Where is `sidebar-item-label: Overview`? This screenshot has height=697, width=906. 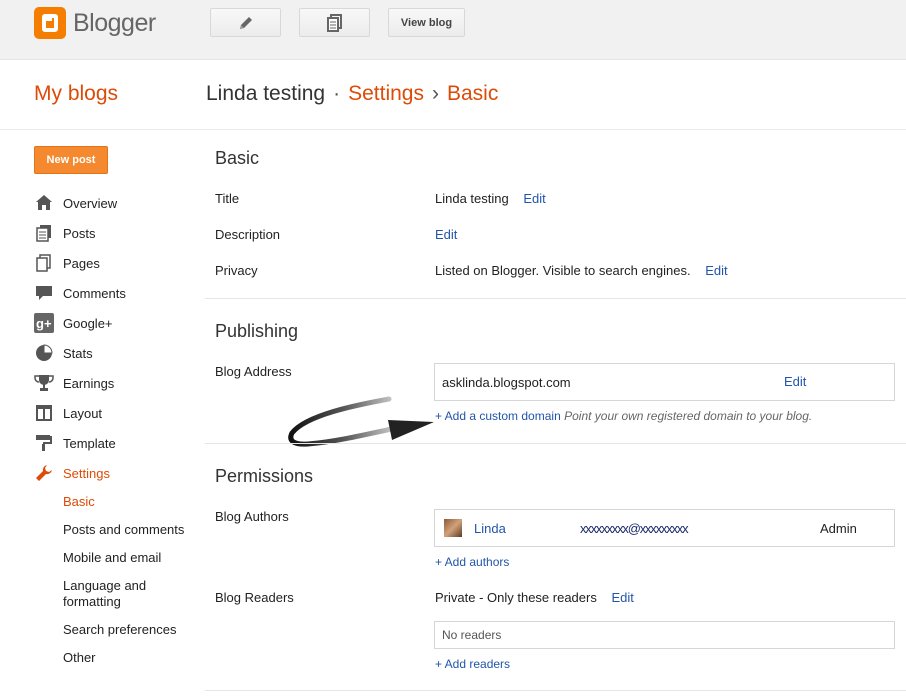 sidebar-item-label: Overview is located at coordinates (90, 203).